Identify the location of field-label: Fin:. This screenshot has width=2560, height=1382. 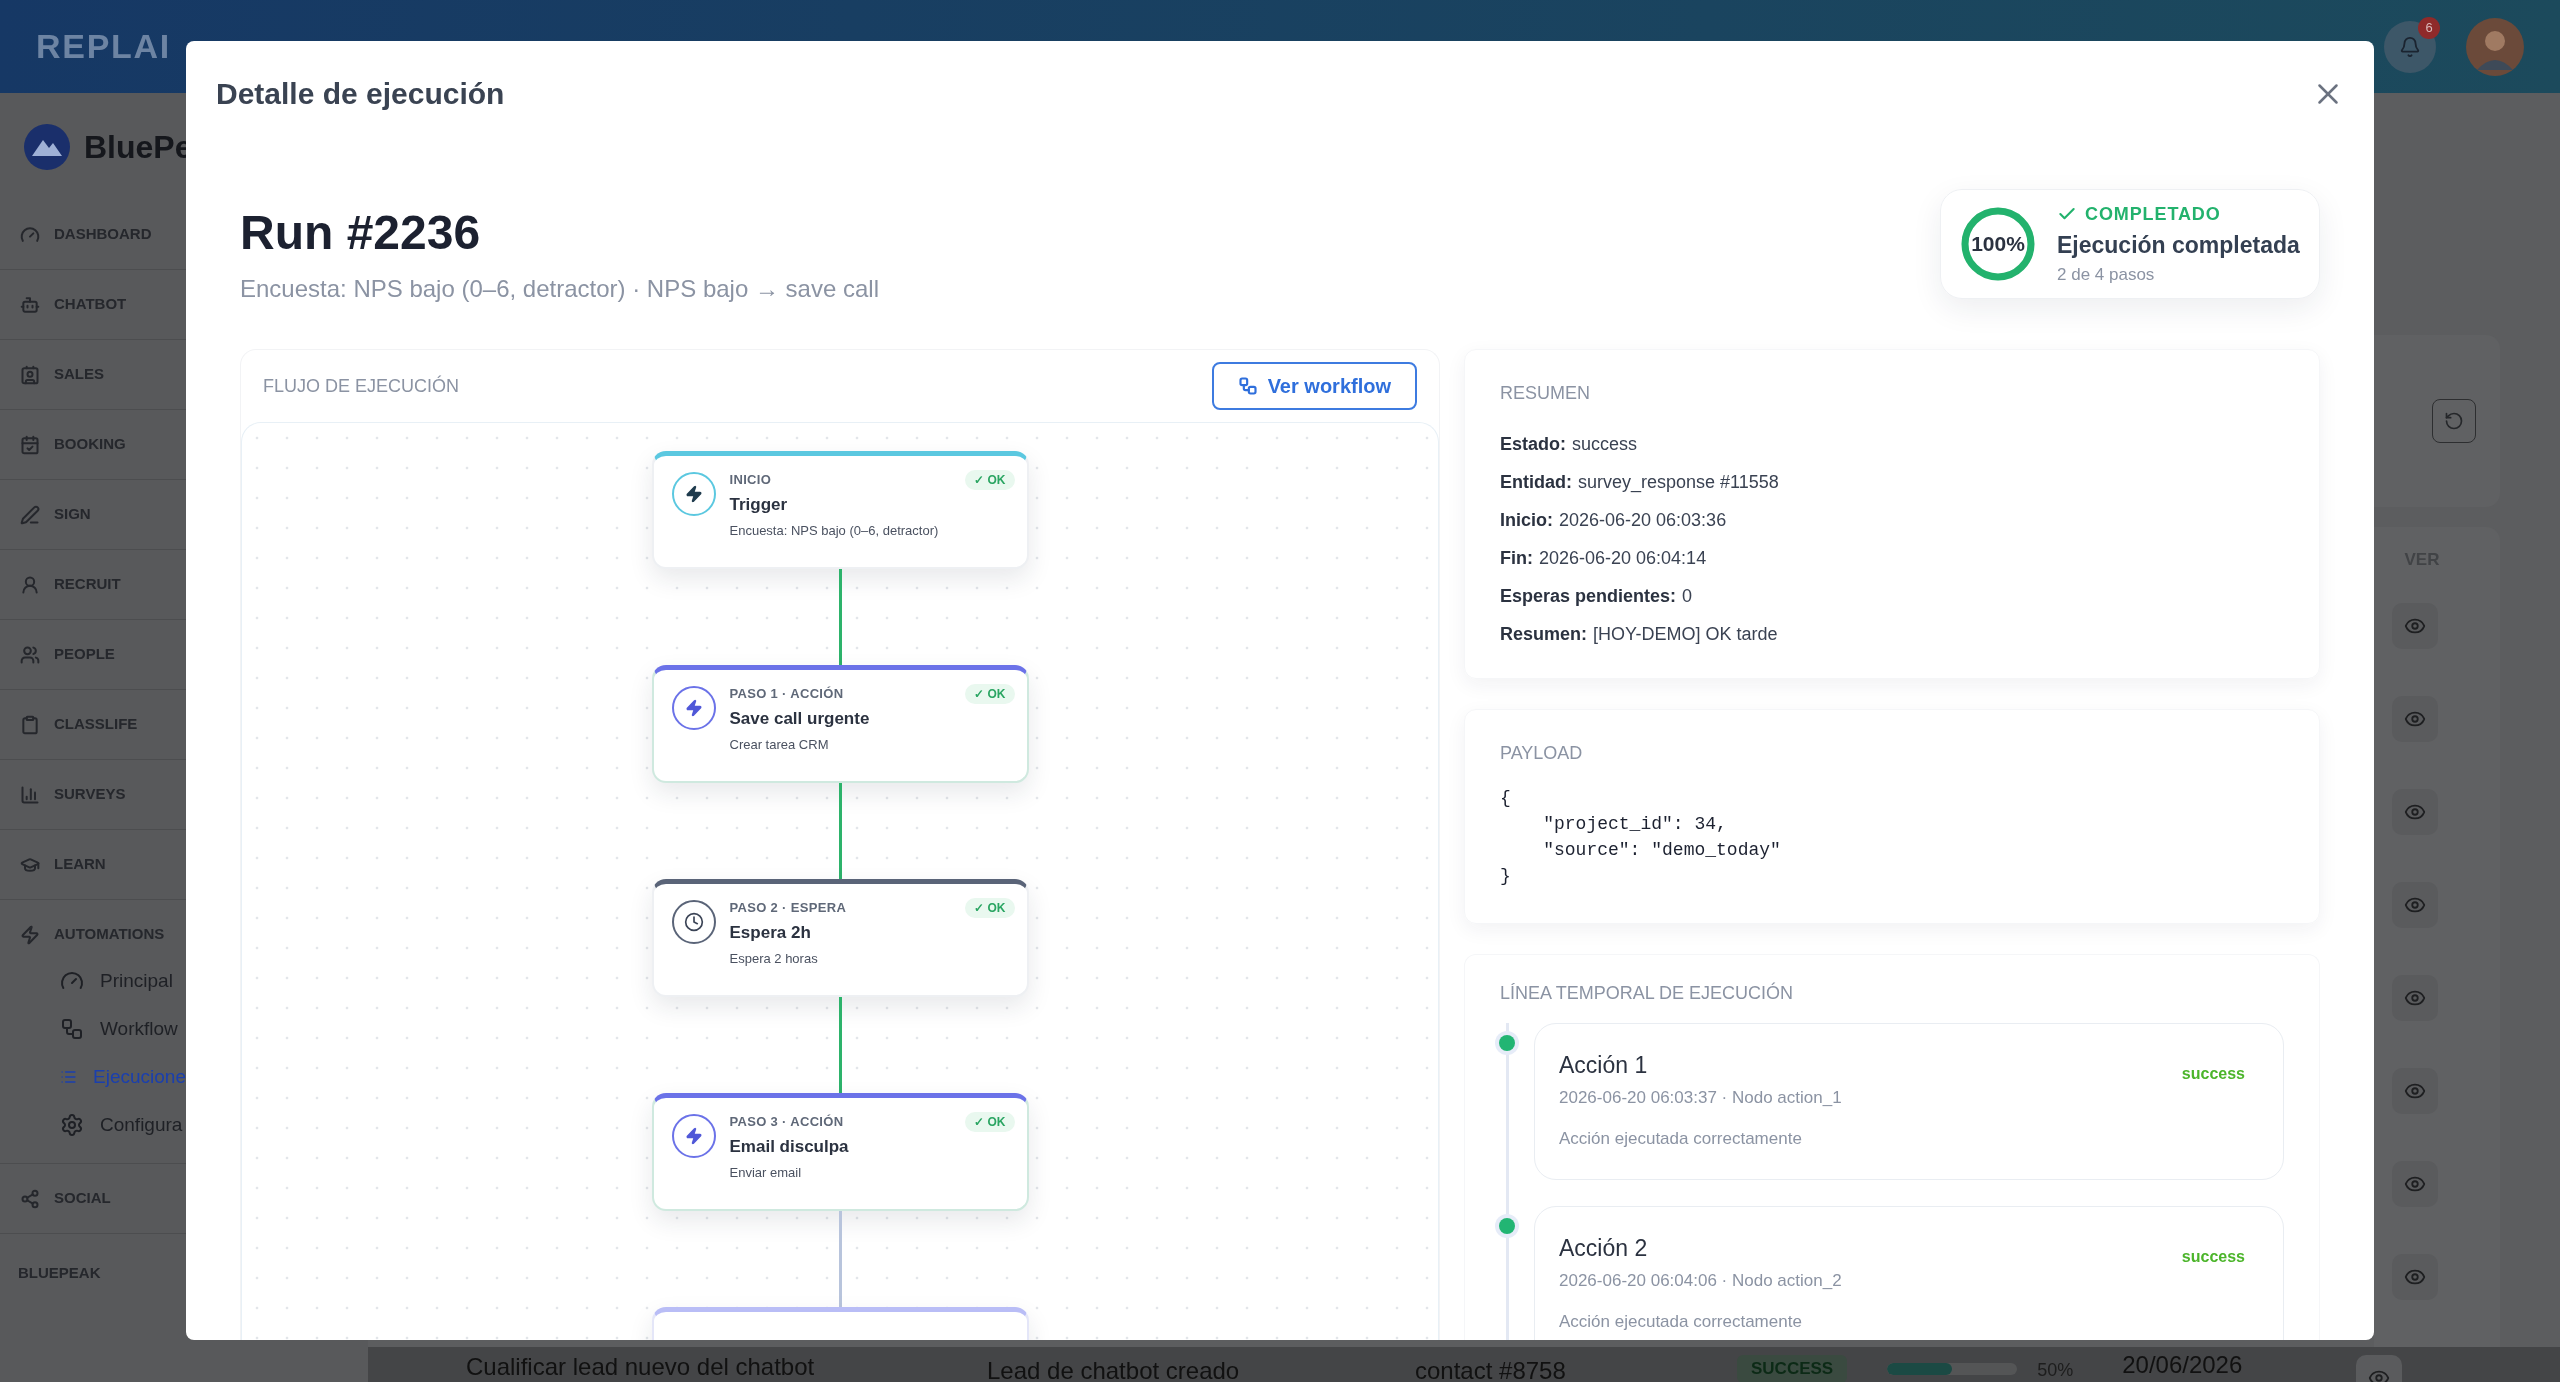
(1516, 558).